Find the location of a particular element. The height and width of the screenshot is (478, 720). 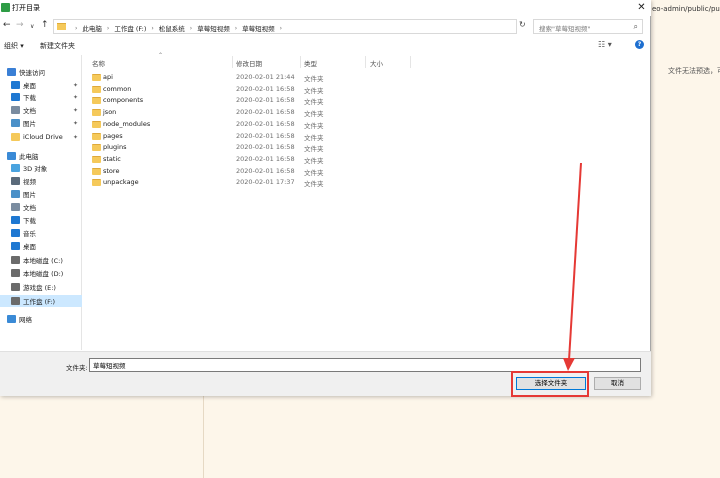

file-row: plugins 2020-02-01 16:58 文件夹 is located at coordinates (238, 148).